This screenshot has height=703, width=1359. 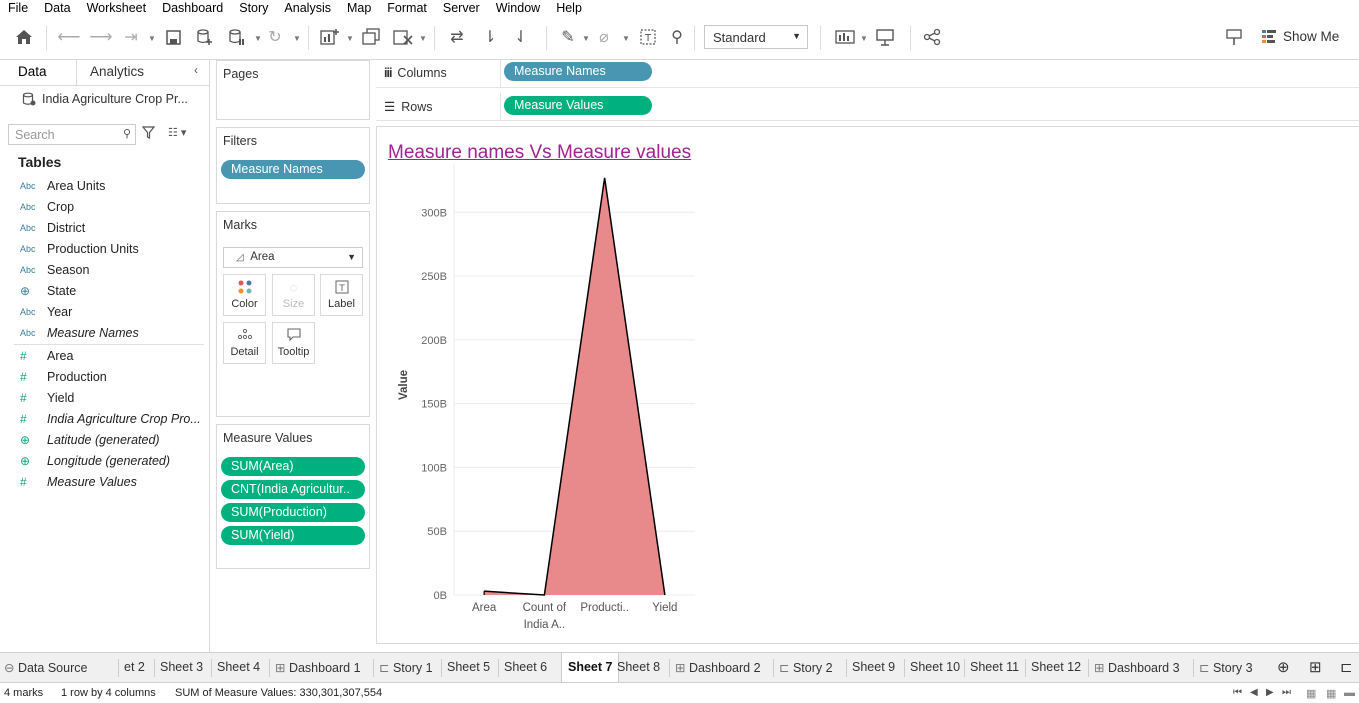 I want to click on sheet-tab-sheet-6: Sheet 6, so click(x=525, y=667).